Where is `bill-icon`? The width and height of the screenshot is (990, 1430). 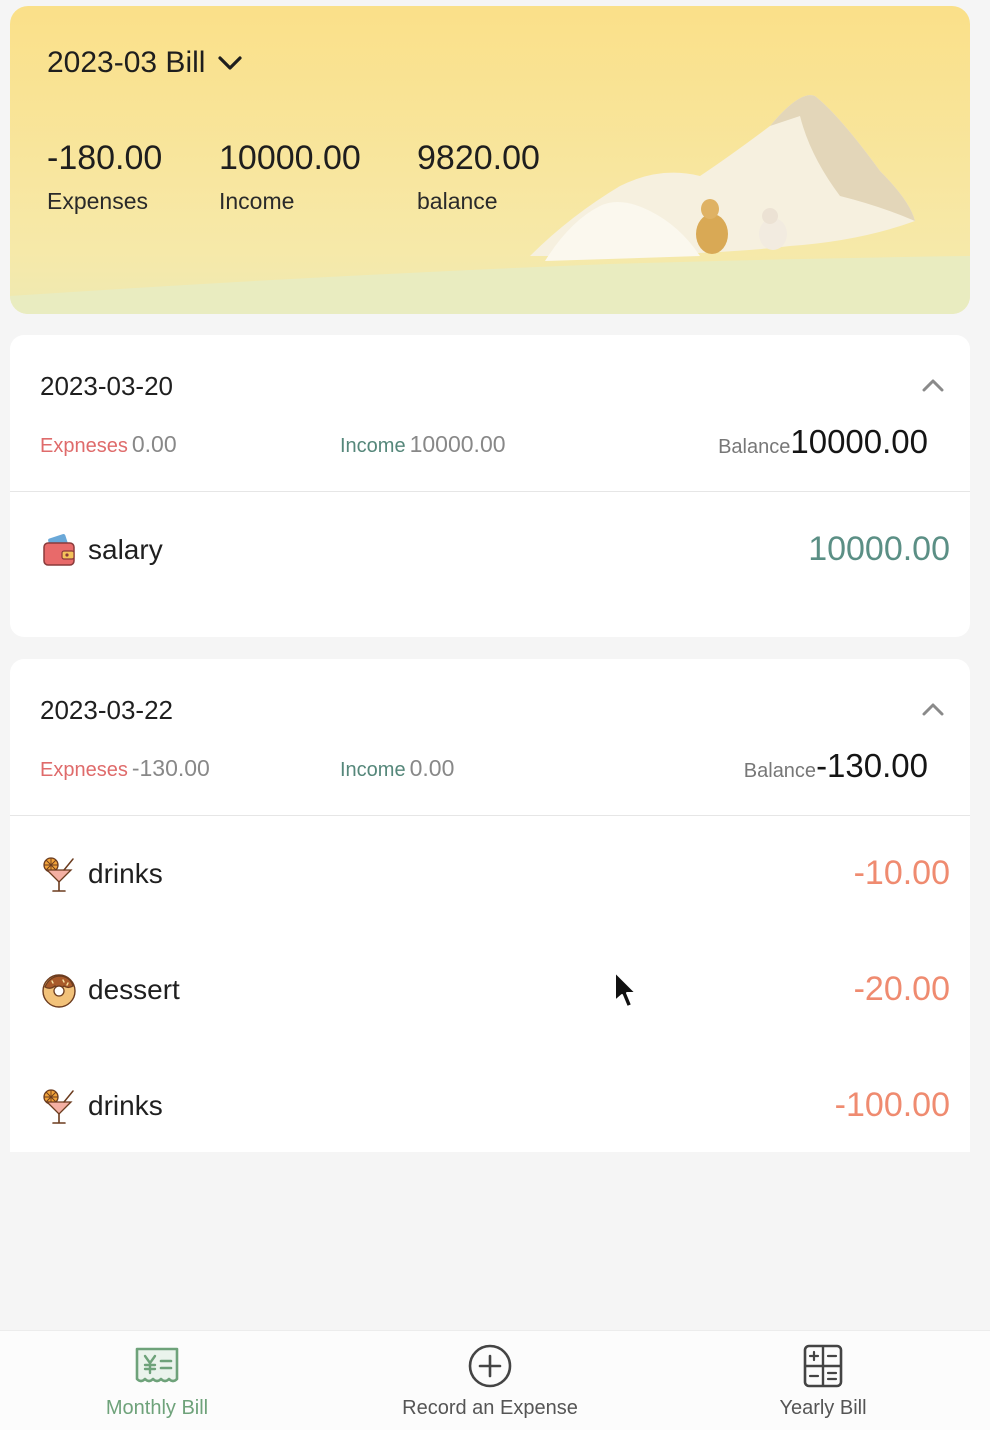
bill-icon is located at coordinates (157, 1365).